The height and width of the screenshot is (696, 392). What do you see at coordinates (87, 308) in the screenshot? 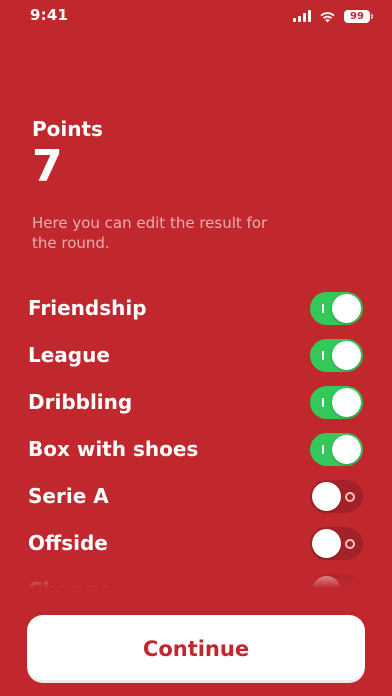
I see `toggle-label: Friendship` at bounding box center [87, 308].